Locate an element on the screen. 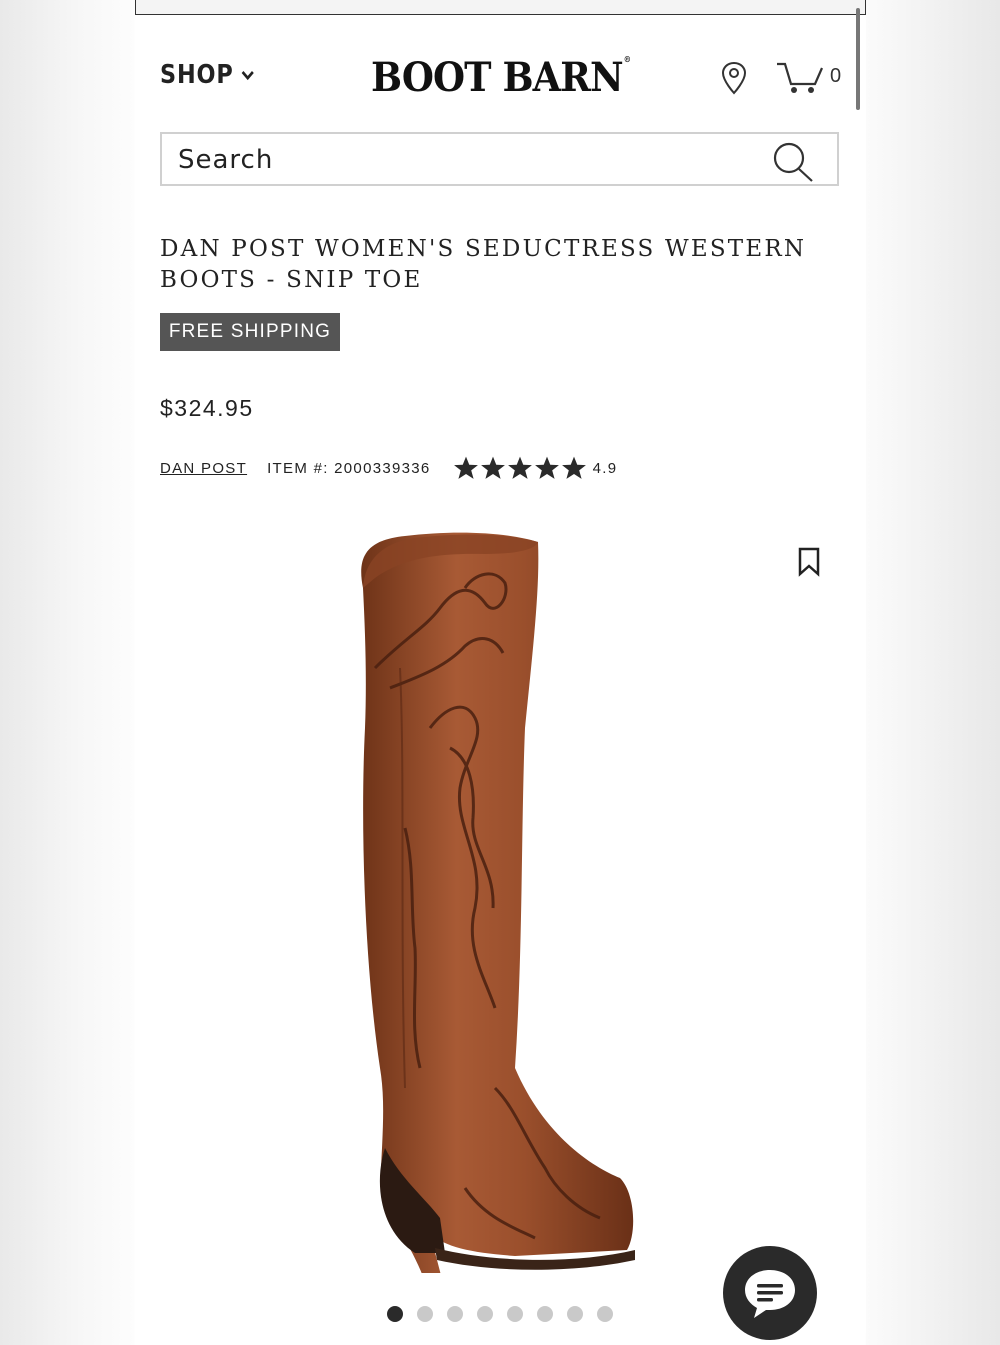 This screenshot has width=1000, height=1345. top-bar is located at coordinates (500, 7).